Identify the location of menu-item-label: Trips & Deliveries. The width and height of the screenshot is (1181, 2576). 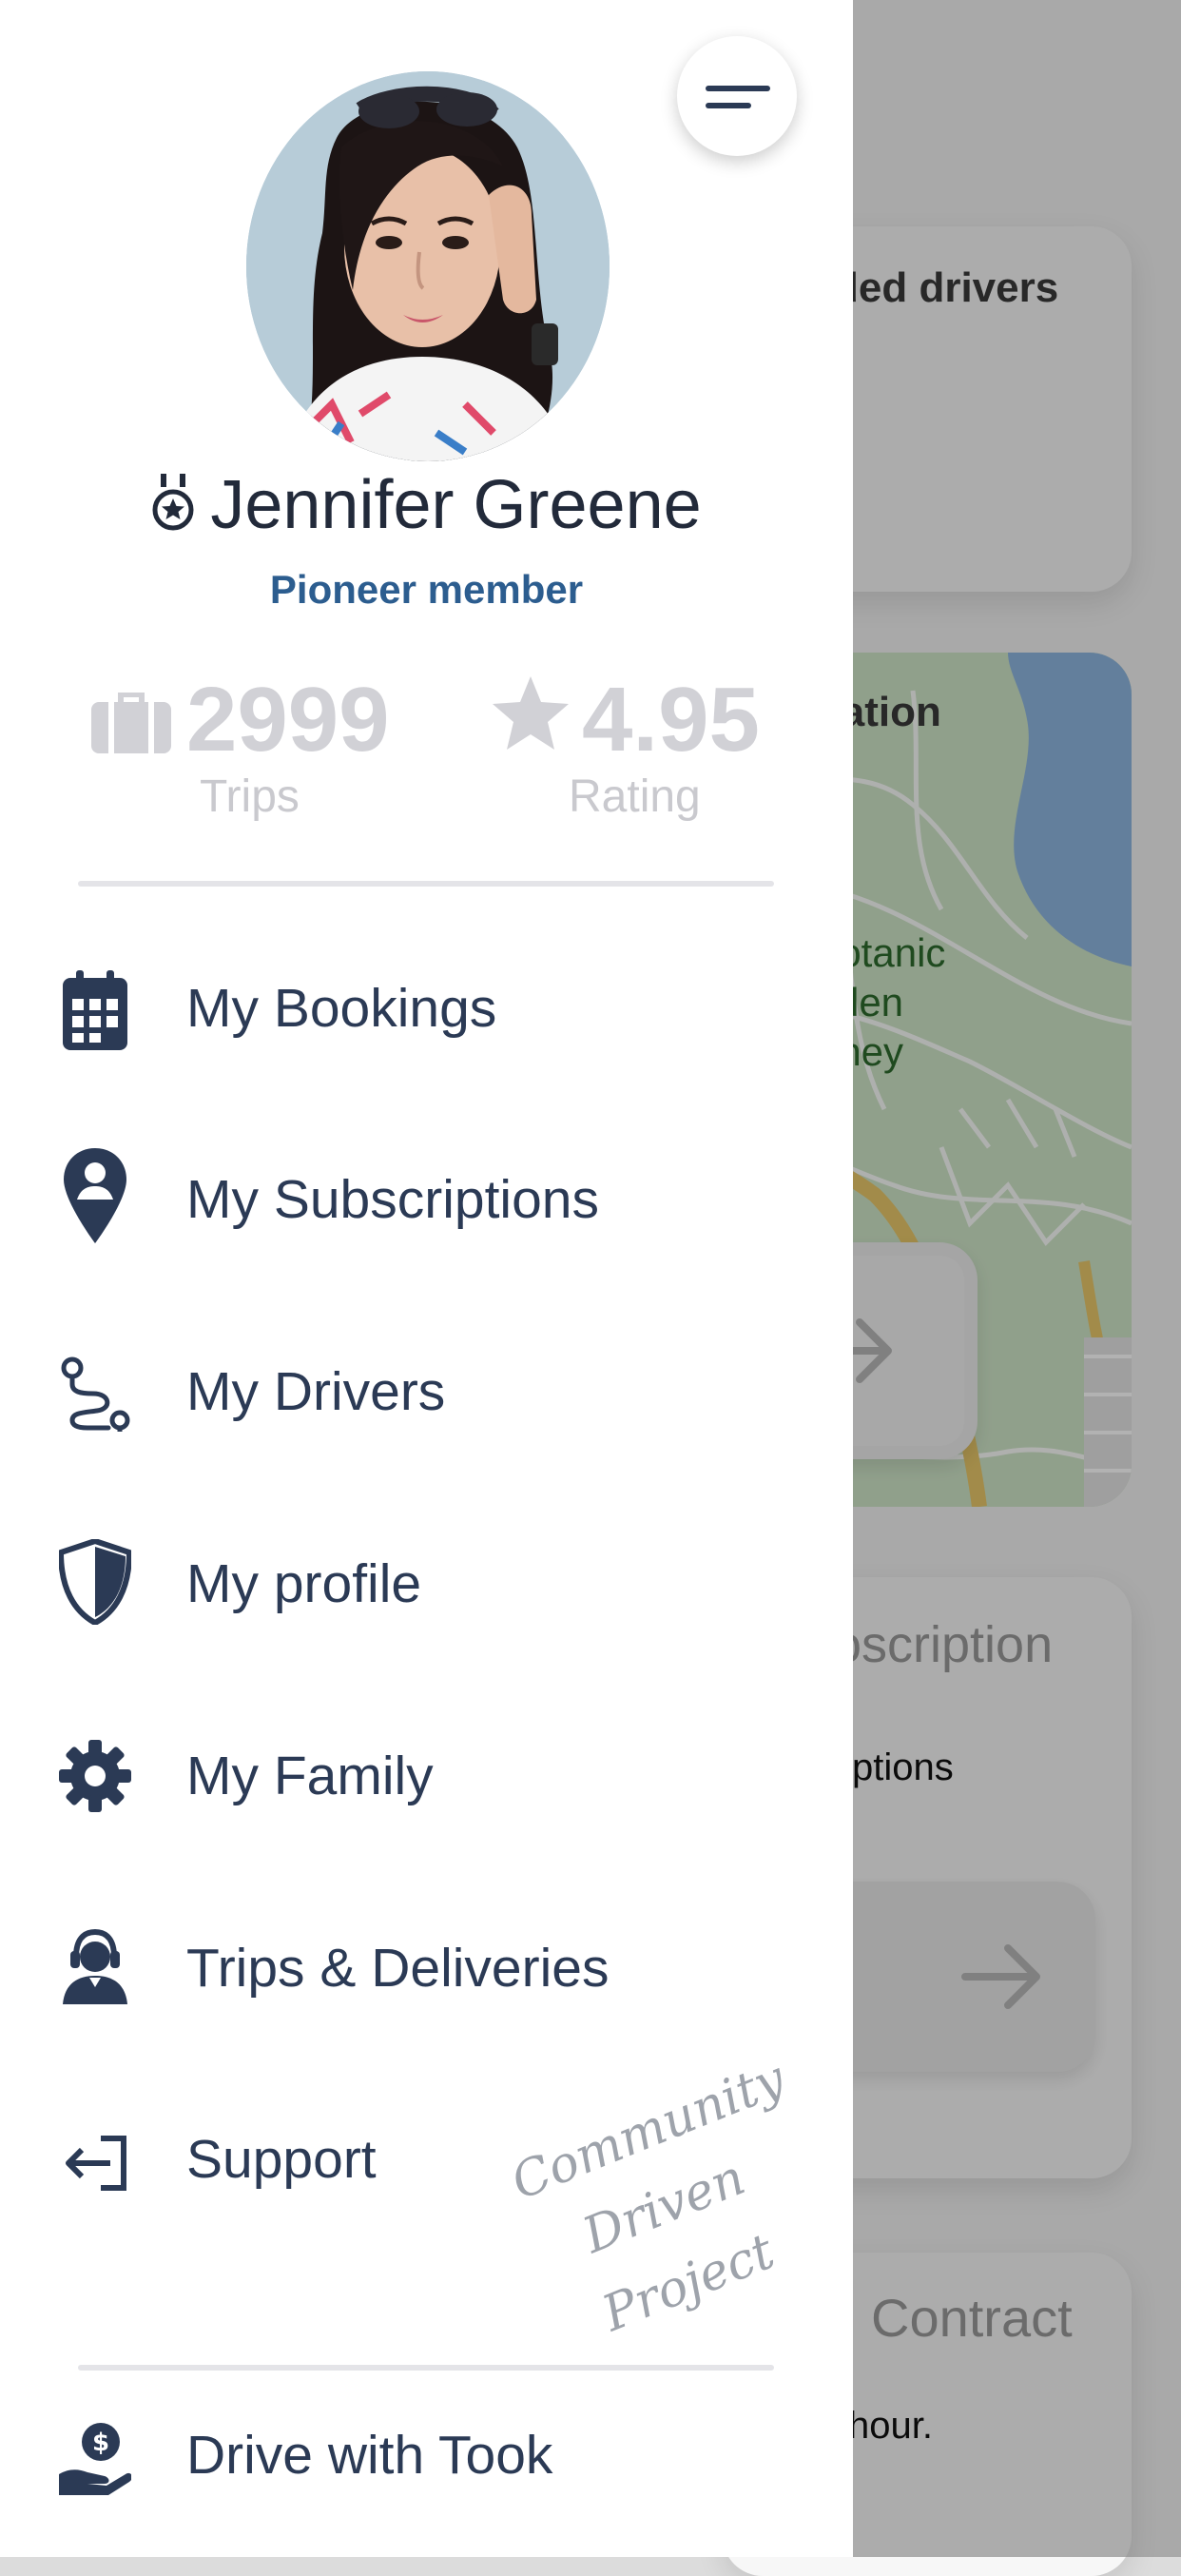
(398, 1969).